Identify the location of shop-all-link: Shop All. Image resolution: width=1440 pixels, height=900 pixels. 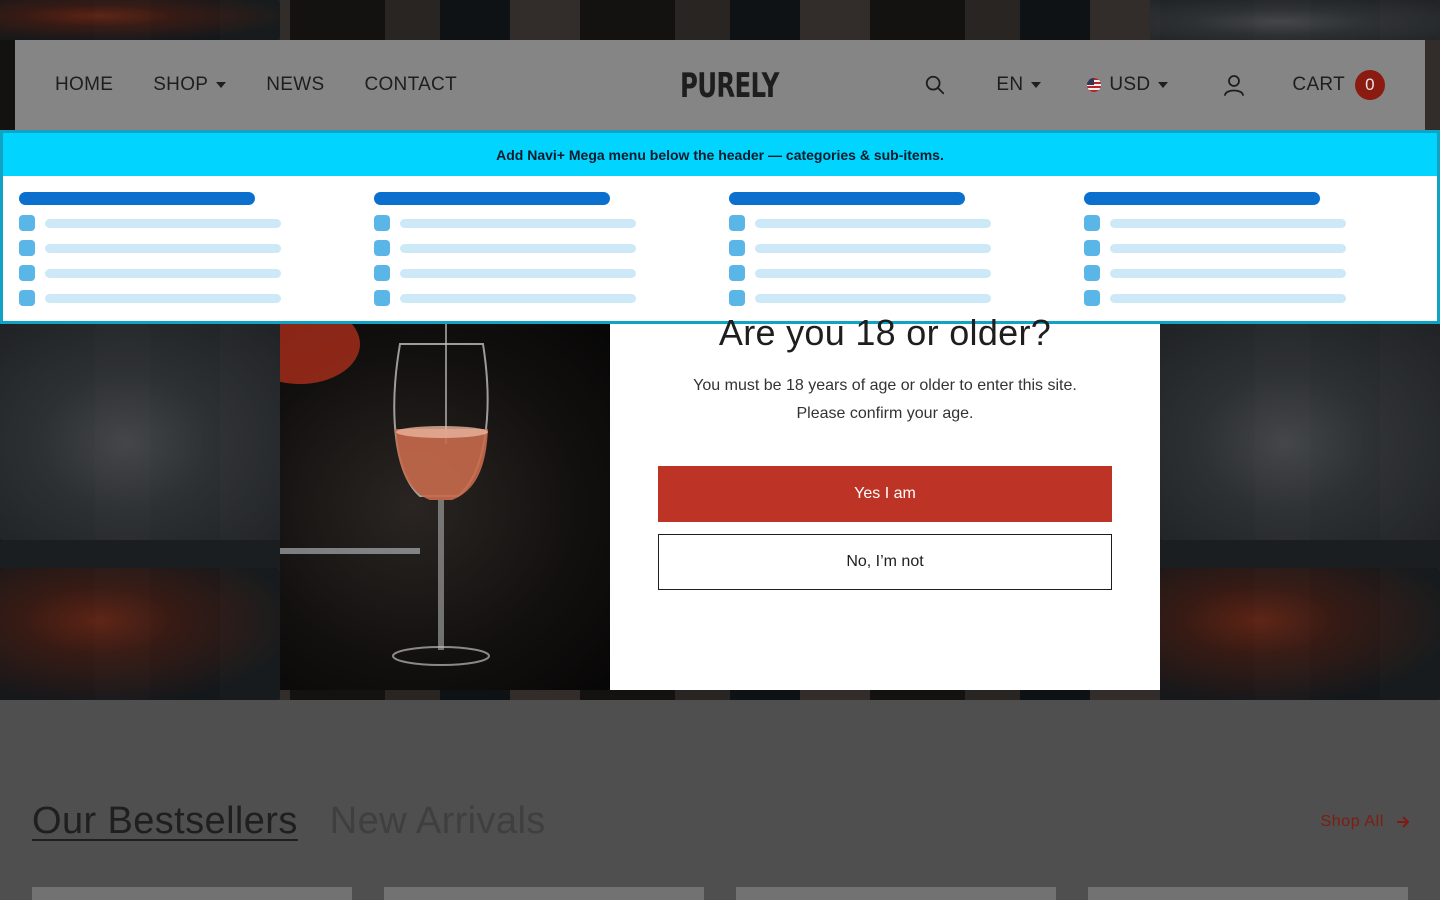
(1365, 822).